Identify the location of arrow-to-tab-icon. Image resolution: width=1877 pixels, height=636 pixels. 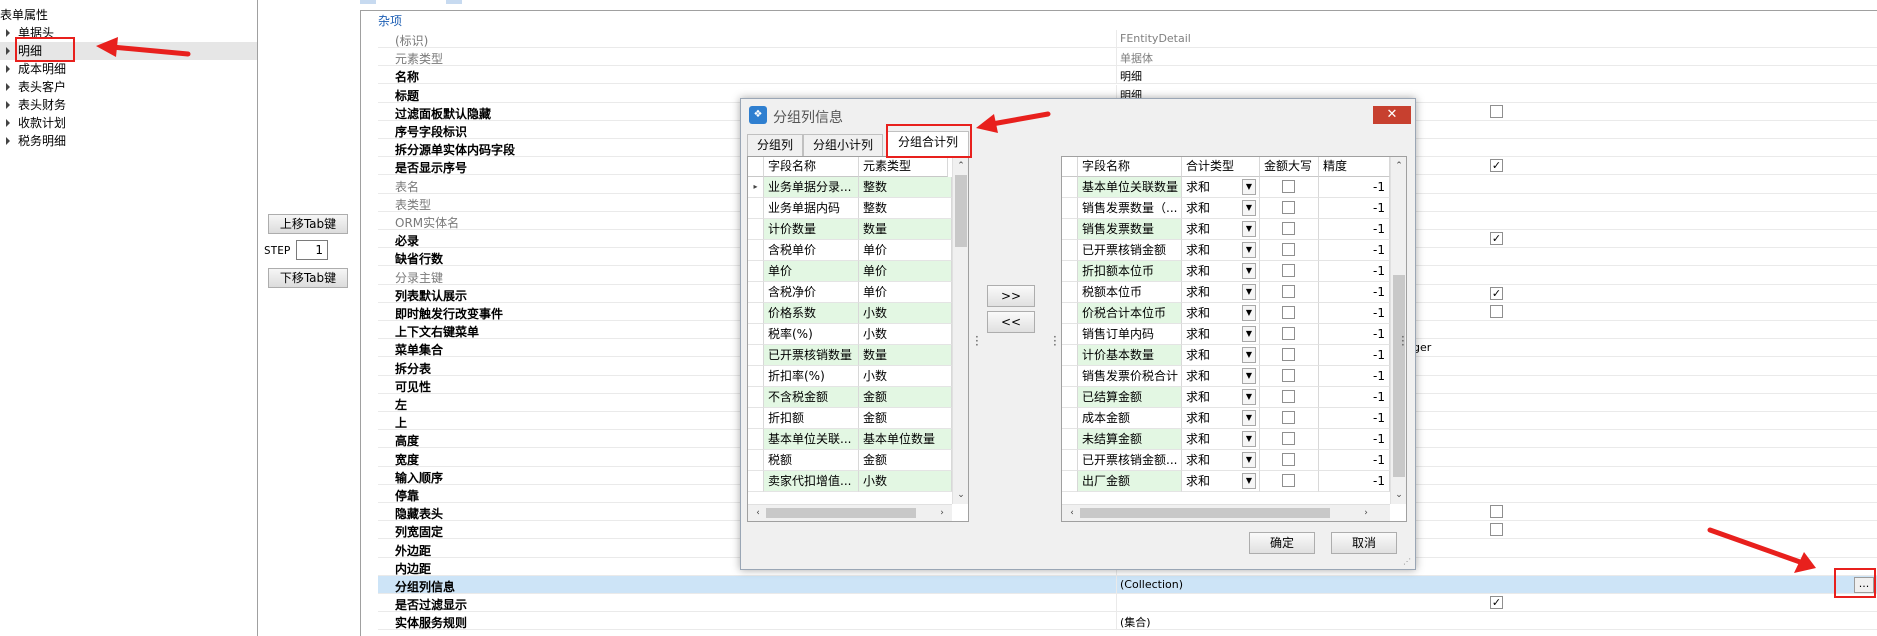
(1020, 119).